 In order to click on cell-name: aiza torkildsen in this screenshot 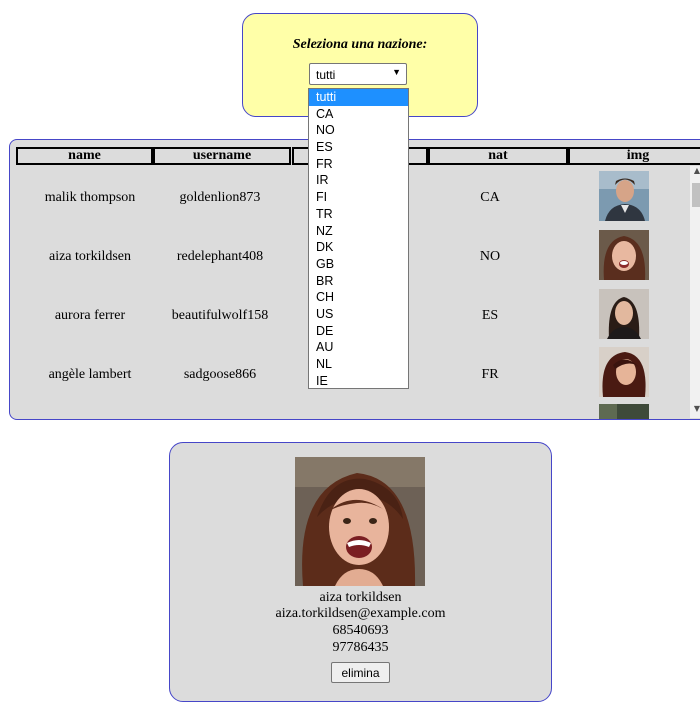, I will do `click(90, 256)`.